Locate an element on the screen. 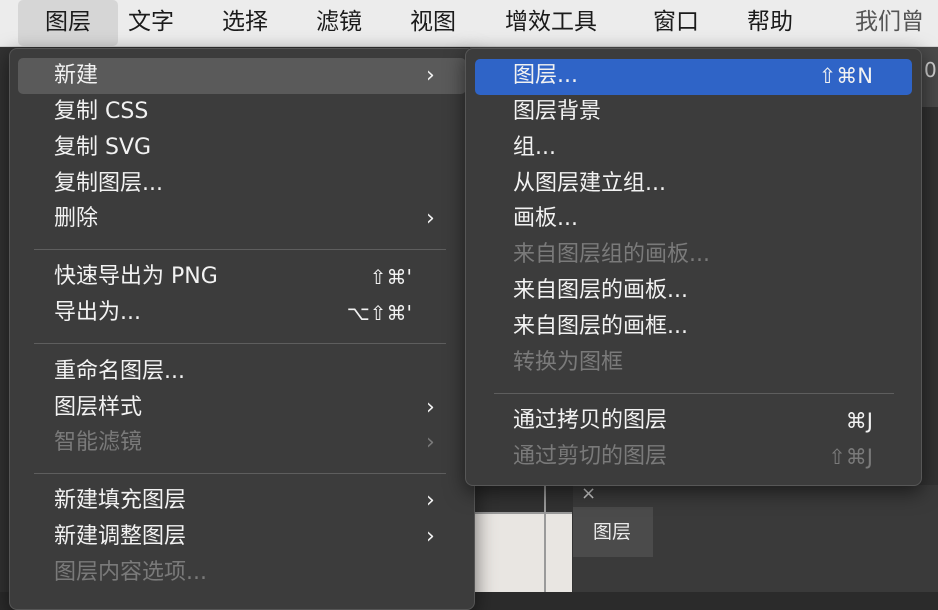  menu-item-label: 复制 SVG is located at coordinates (103, 147).